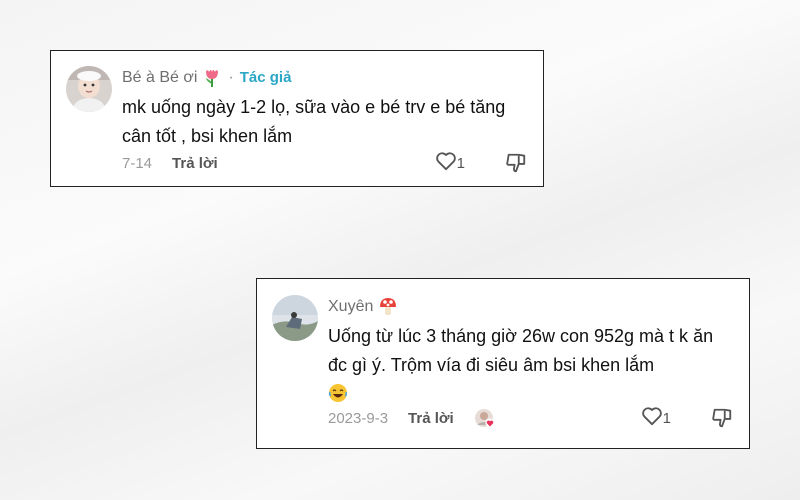  What do you see at coordinates (338, 393) in the screenshot?
I see `laughing-face-icon` at bounding box center [338, 393].